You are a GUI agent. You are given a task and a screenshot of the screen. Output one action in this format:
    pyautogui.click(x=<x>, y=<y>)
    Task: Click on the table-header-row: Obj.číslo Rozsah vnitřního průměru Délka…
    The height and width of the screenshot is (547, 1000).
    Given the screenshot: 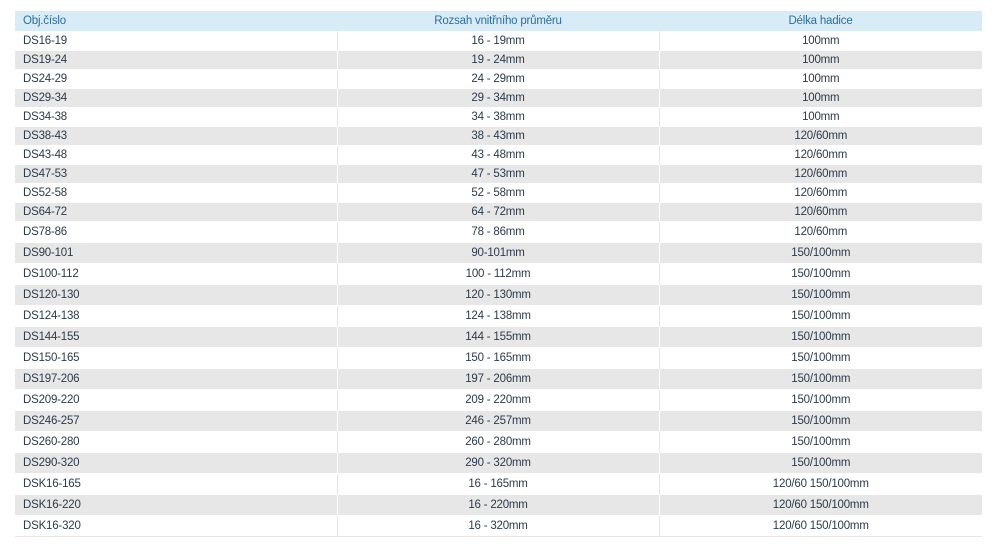 What is the action you would take?
    pyautogui.click(x=498, y=21)
    